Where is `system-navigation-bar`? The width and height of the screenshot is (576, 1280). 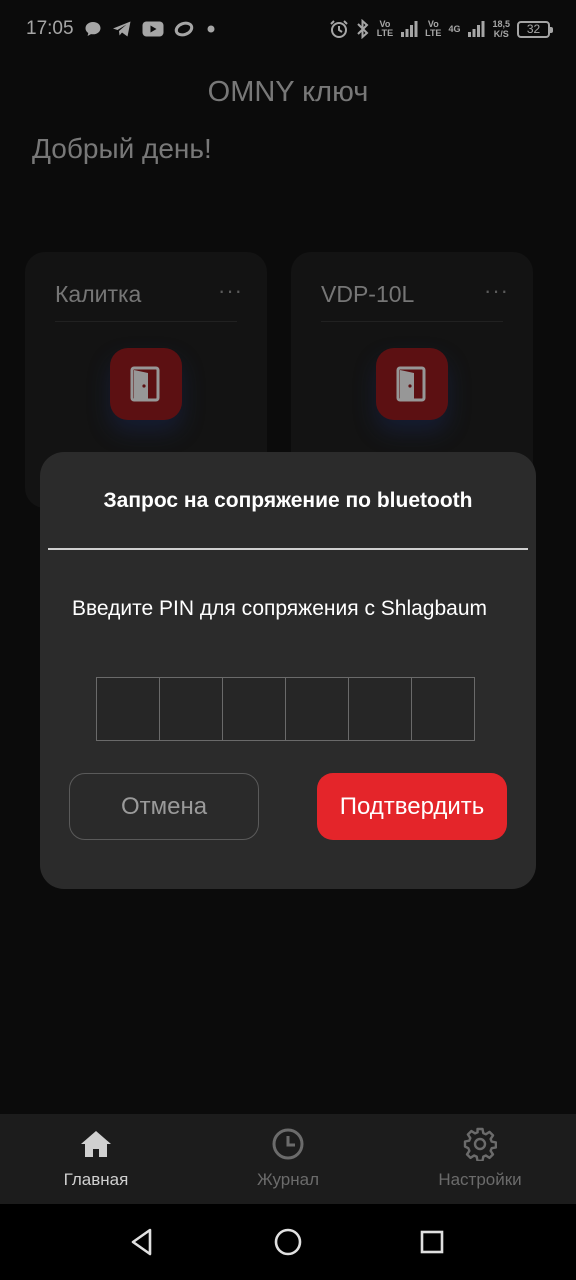 system-navigation-bar is located at coordinates (288, 1242).